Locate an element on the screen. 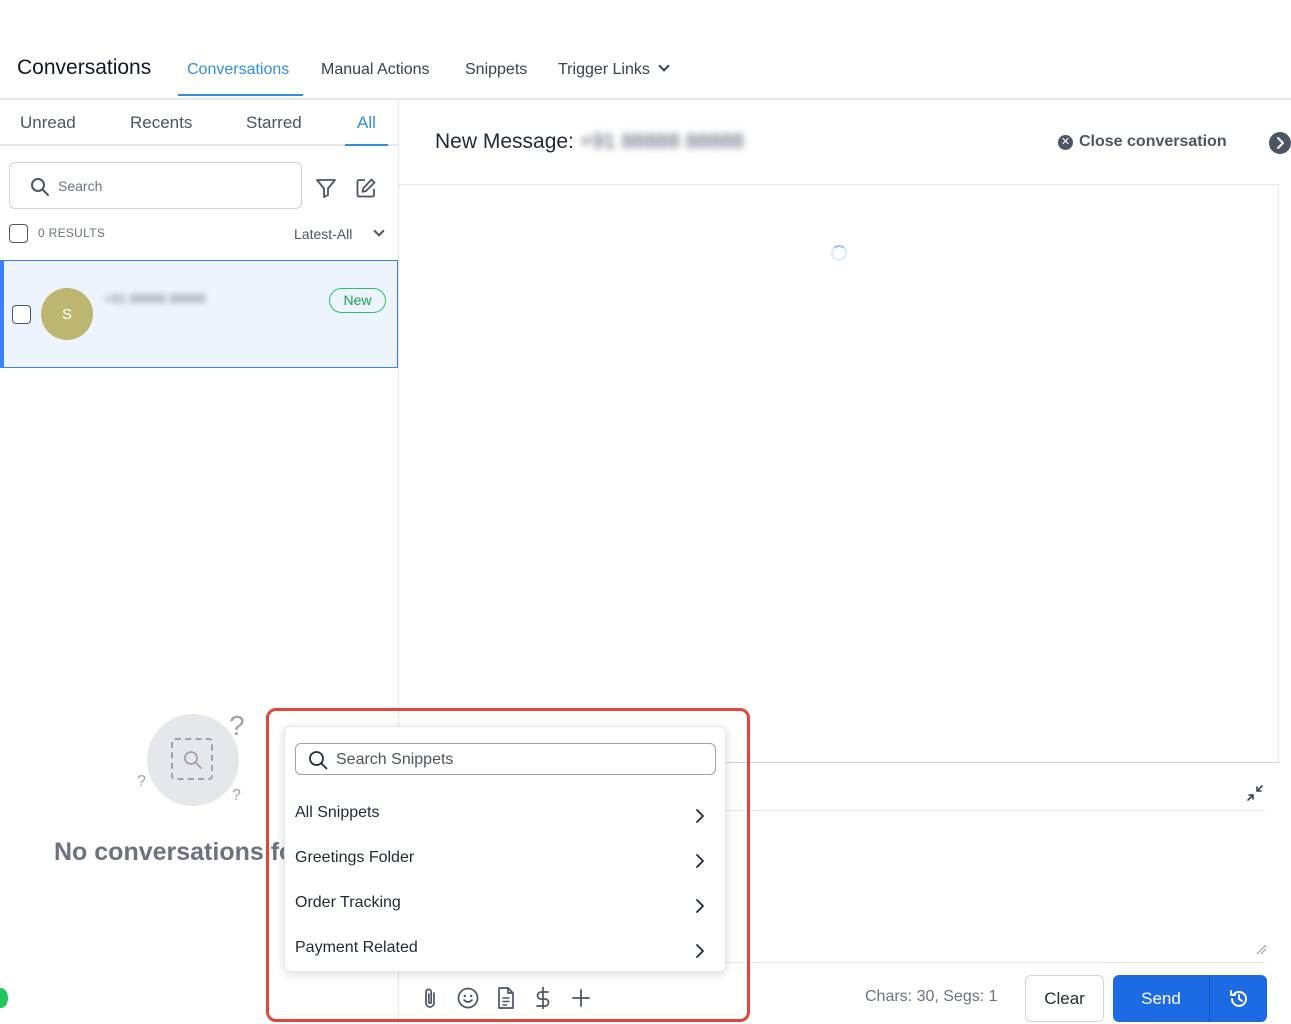 This screenshot has height=1024, width=1291. magnifier-icon is located at coordinates (193, 760).